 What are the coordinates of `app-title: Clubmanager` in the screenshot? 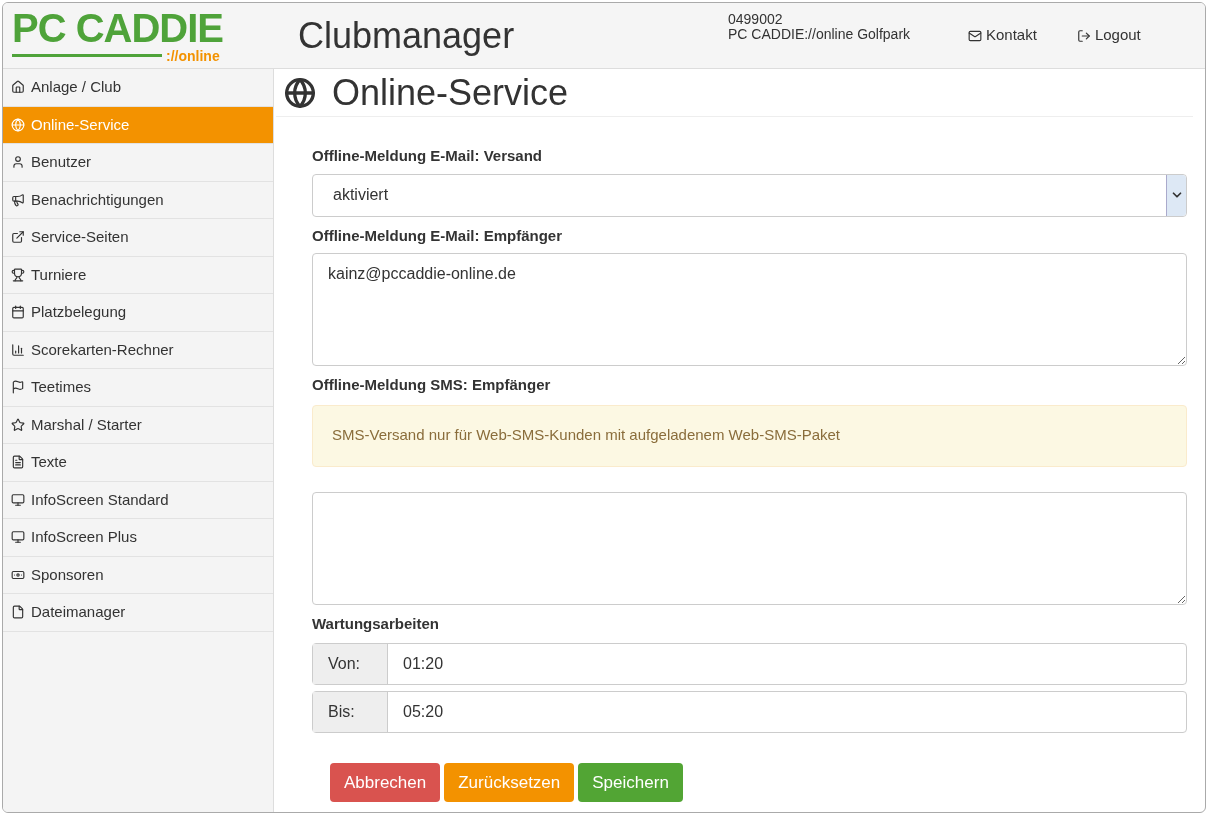 It's located at (407, 35).